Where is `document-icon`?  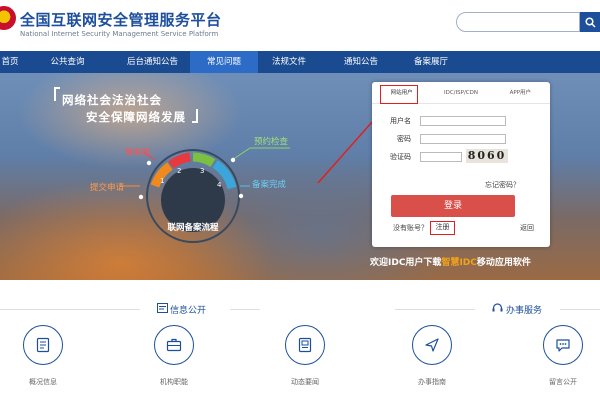
document-icon is located at coordinates (43, 345).